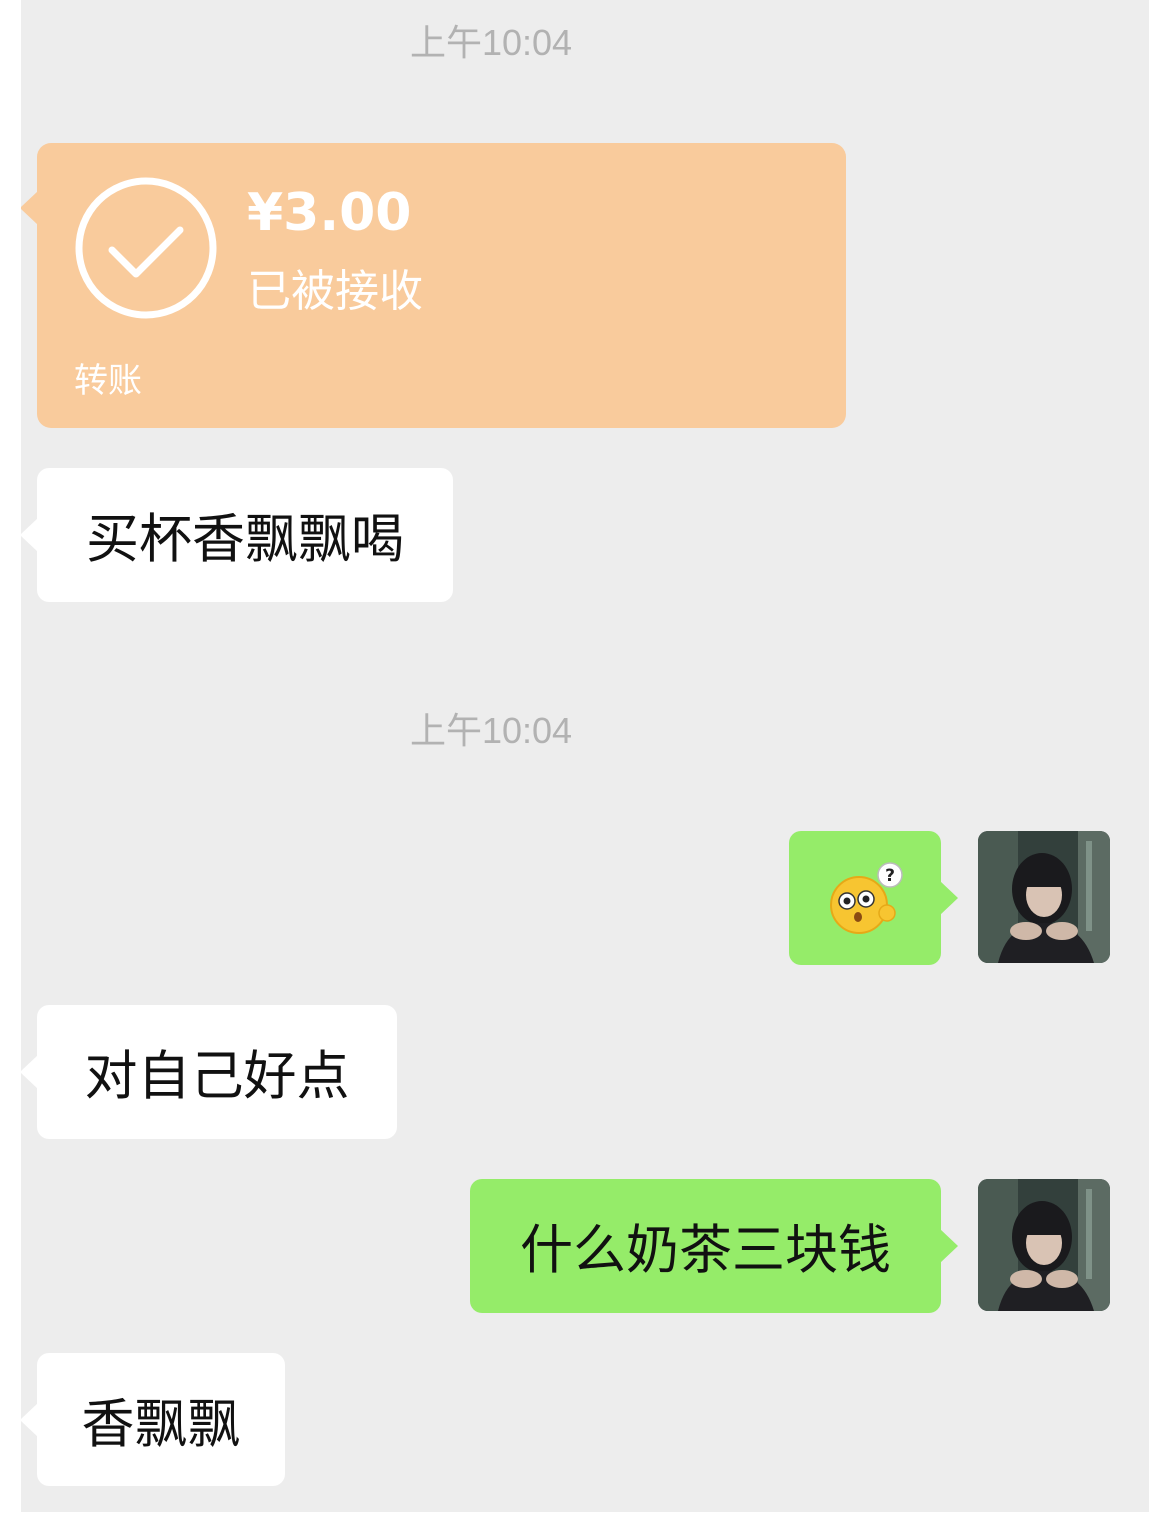 The height and width of the screenshot is (1525, 1170). Describe the element at coordinates (245, 539) in the screenshot. I see `message-text: 买杯香飘飘喝` at that location.